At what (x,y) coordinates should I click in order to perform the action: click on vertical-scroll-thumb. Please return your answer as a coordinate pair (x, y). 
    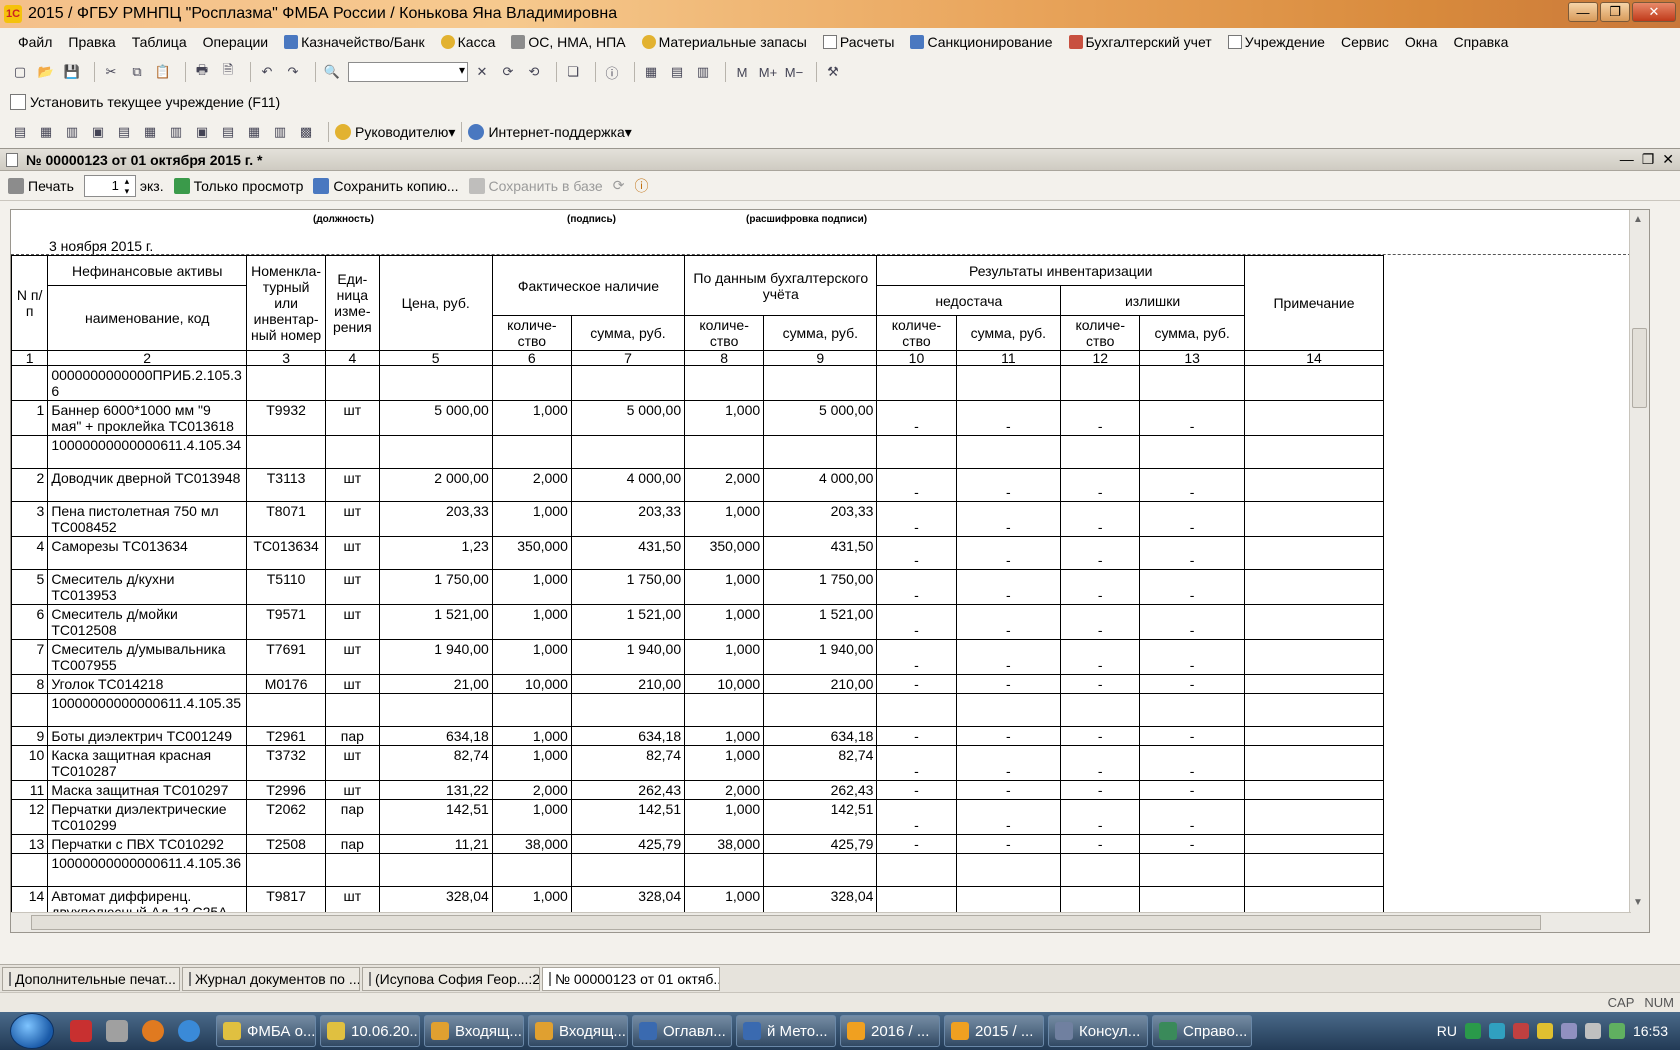
    Looking at the image, I should click on (1639, 368).